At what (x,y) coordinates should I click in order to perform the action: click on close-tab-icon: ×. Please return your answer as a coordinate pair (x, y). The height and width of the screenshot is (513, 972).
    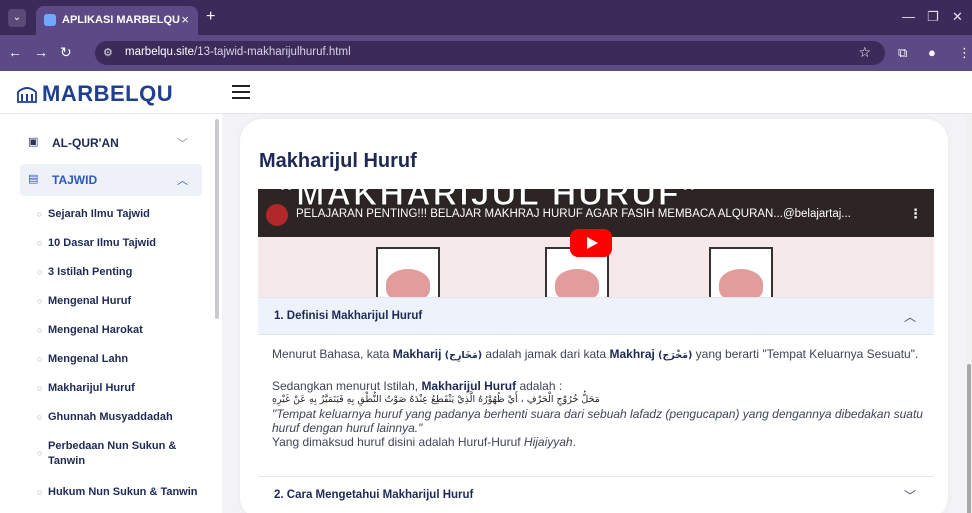
    Looking at the image, I should click on (185, 19).